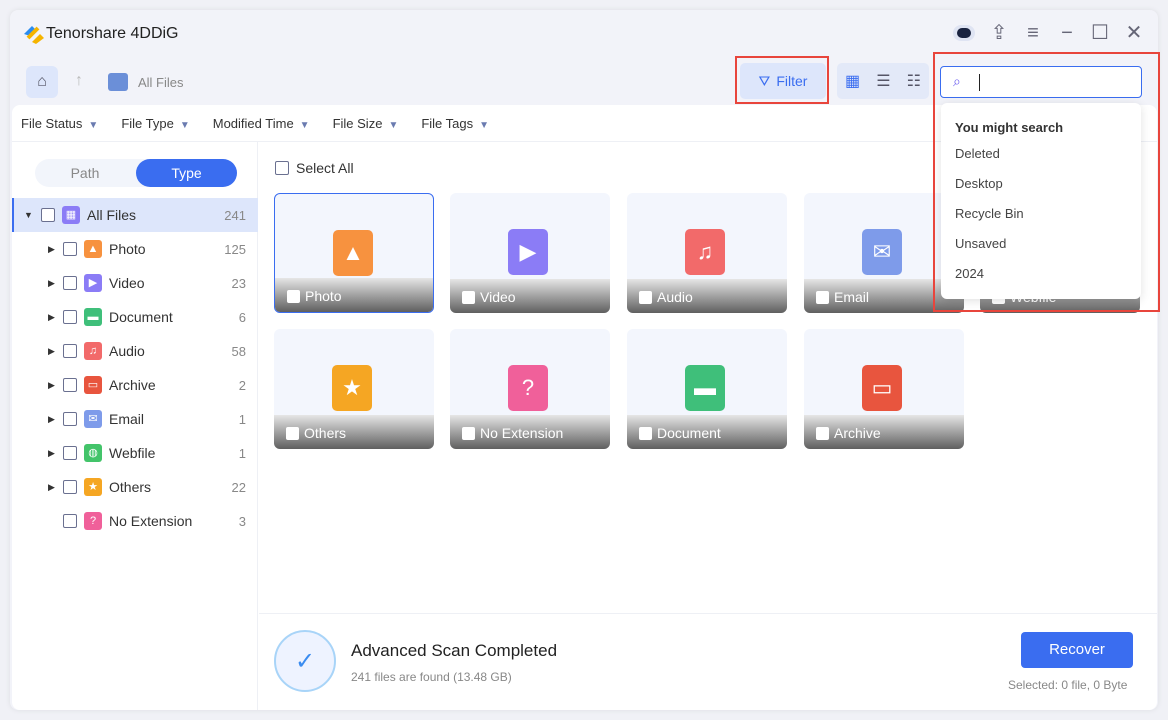 The image size is (1168, 720). What do you see at coordinates (366, 123) in the screenshot?
I see `filter-file-size: File Size ▼` at bounding box center [366, 123].